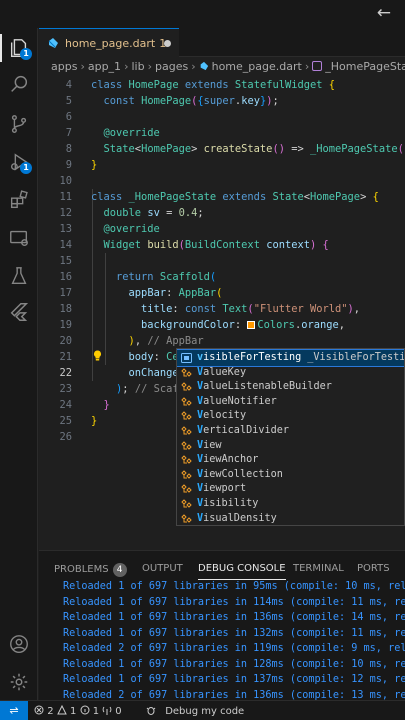  Describe the element at coordinates (131, 341) in the screenshot. I see `code-line: 20 ), // AppBar` at that location.